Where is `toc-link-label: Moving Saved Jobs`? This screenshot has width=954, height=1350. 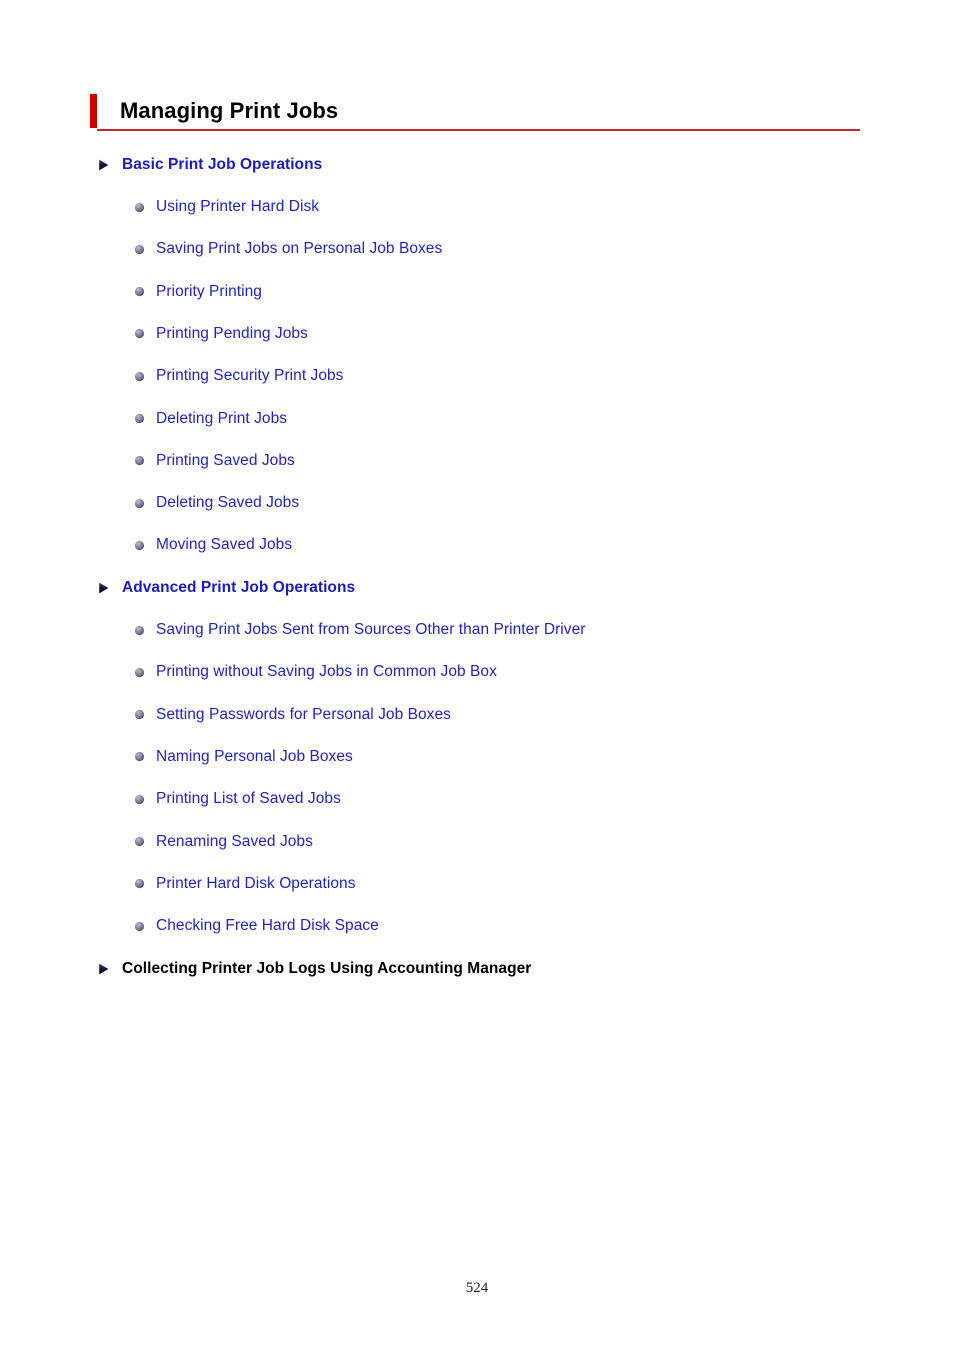
toc-link-label: Moving Saved Jobs is located at coordinates (224, 545).